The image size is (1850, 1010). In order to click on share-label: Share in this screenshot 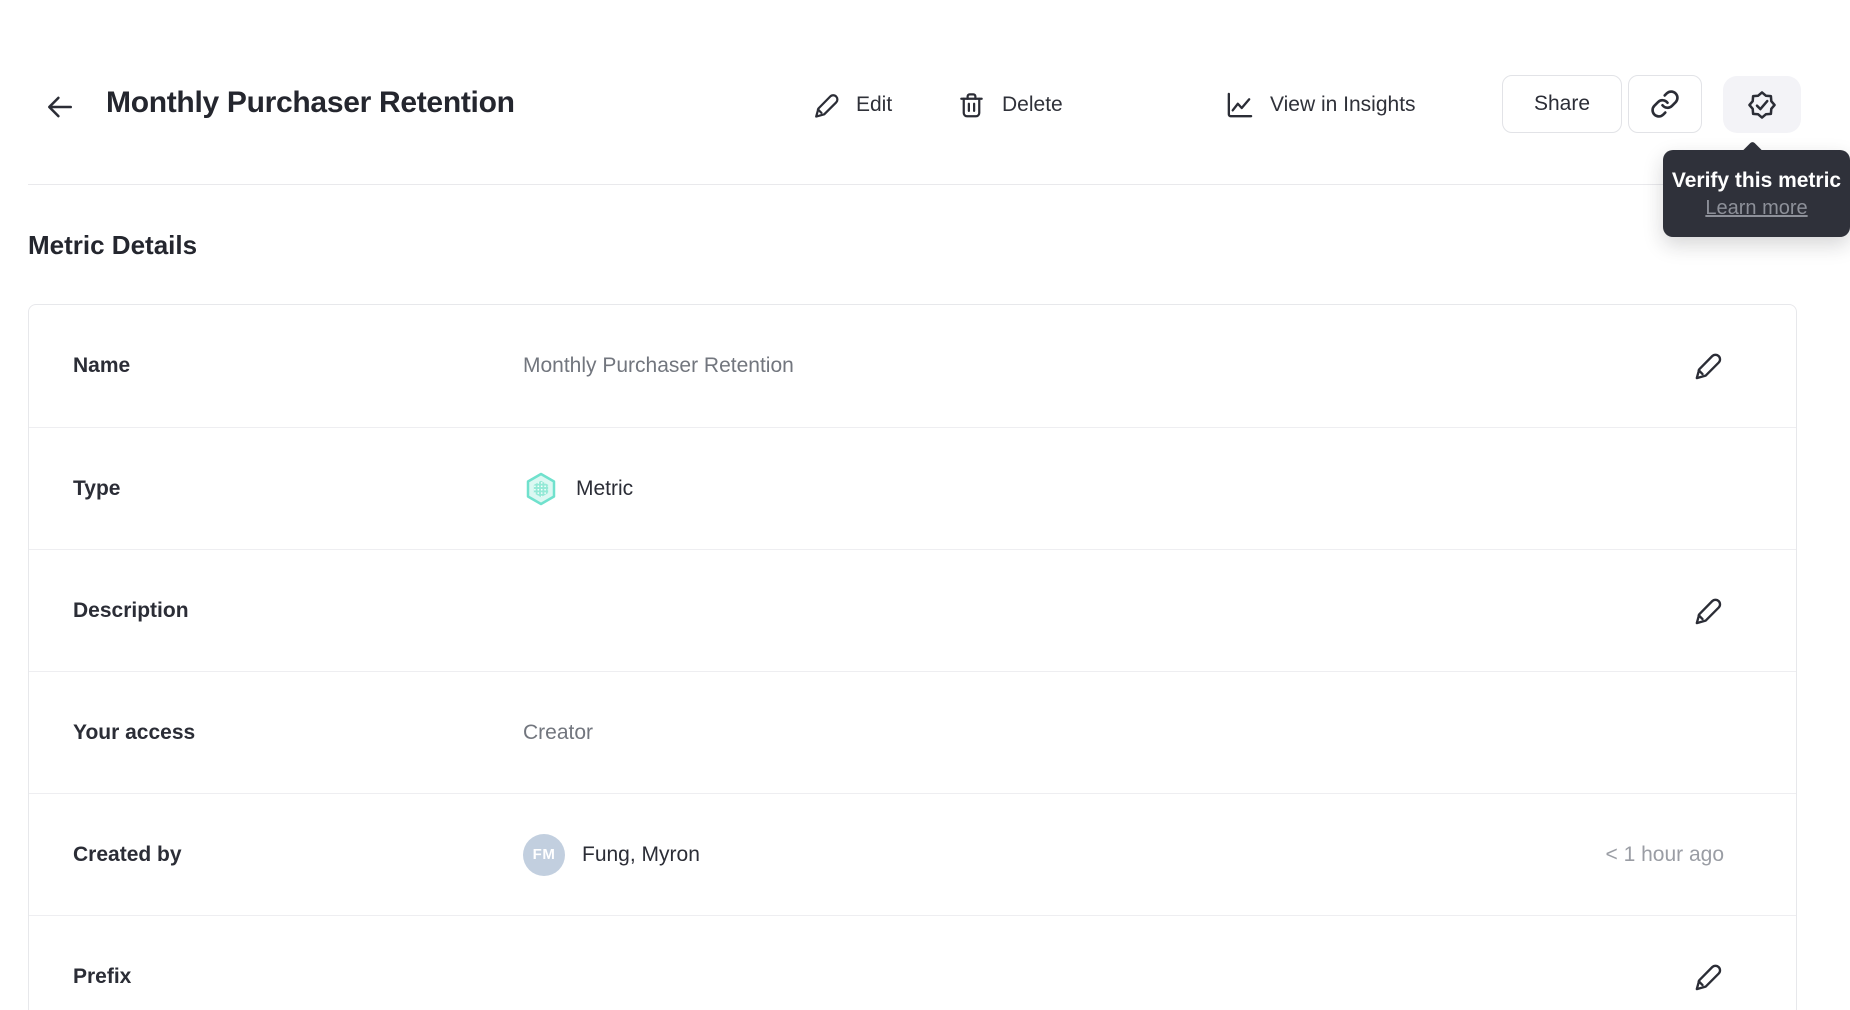, I will do `click(1562, 103)`.